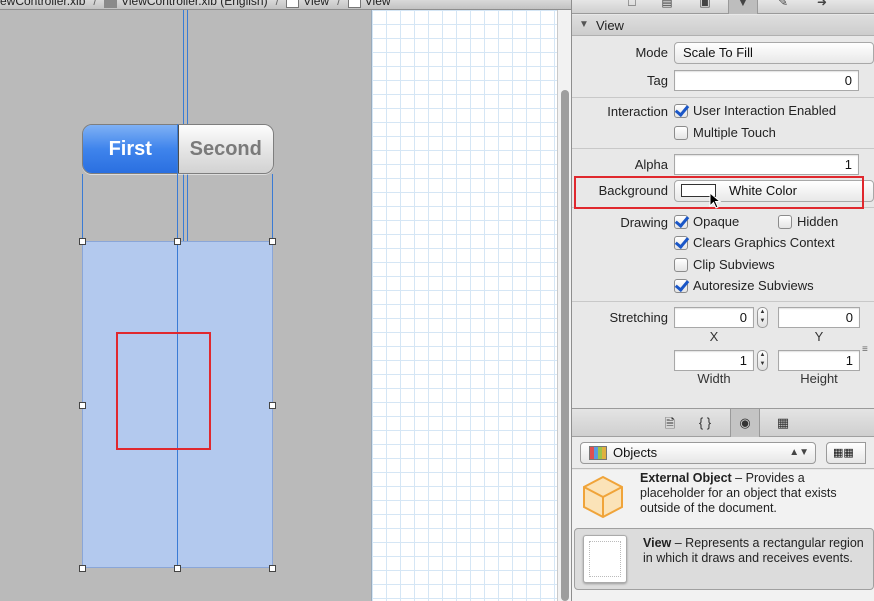  Describe the element at coordinates (753, 285) in the screenshot. I see `checkbox-label: Autoresize Subviews` at that location.